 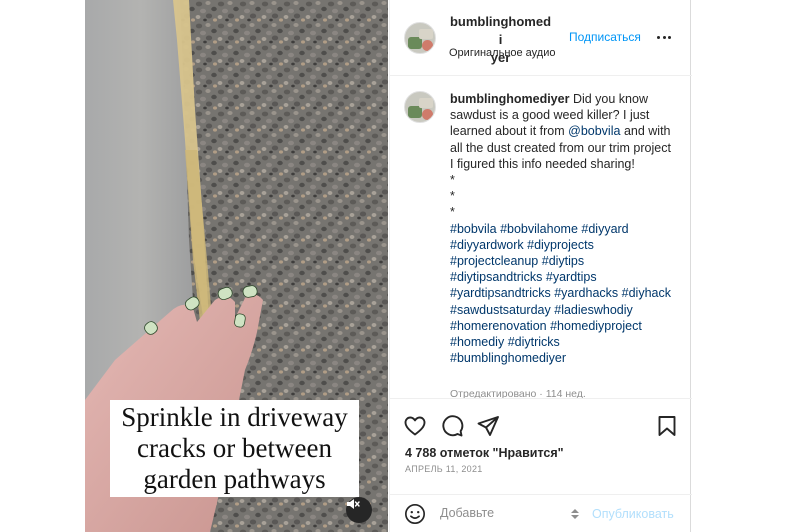 I want to click on hashtag-link: #diyyard, so click(x=604, y=229).